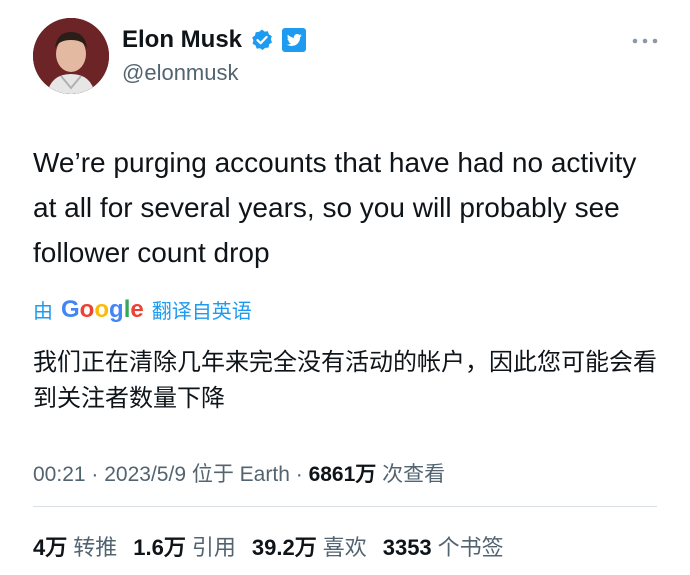 The width and height of the screenshot is (690, 575). I want to click on stat-quotes: 1.6万 引用, so click(184, 546).